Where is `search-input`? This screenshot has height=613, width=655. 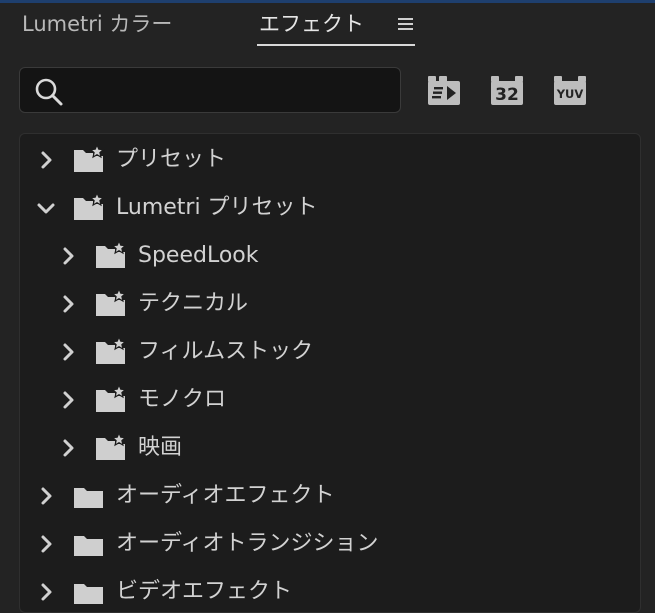
search-input is located at coordinates (235, 91).